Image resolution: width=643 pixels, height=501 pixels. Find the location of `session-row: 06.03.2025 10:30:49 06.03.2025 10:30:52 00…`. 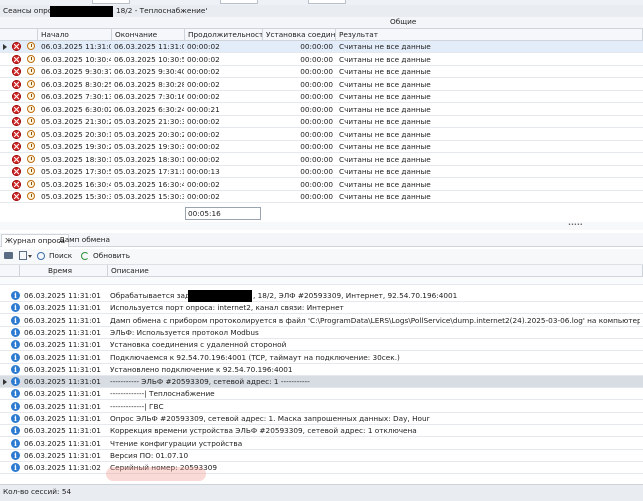

session-row: 06.03.2025 10:30:49 06.03.2025 10:30:52 00… is located at coordinates (321, 60).